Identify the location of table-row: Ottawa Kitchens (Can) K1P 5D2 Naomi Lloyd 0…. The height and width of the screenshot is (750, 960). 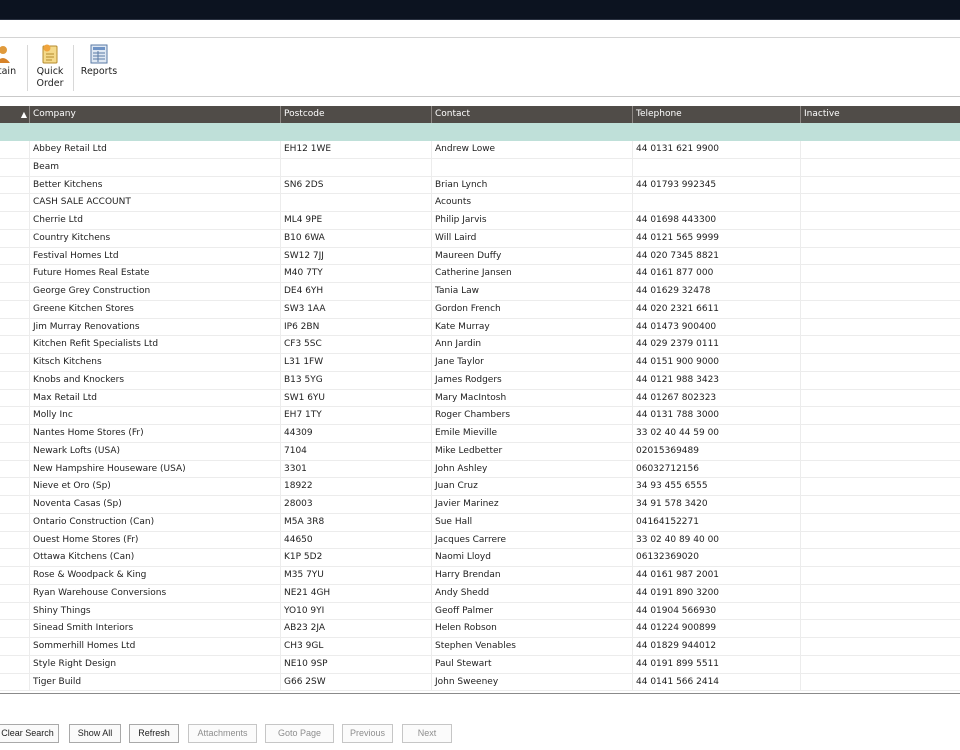
(480, 558).